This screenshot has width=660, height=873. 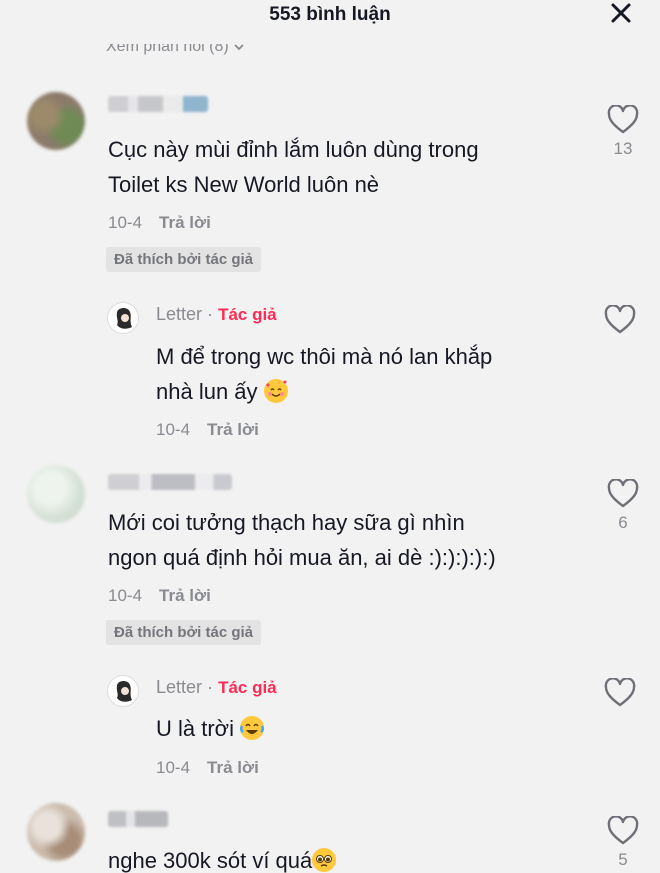 I want to click on face-with-tears-of-joy-icon, so click(x=252, y=728).